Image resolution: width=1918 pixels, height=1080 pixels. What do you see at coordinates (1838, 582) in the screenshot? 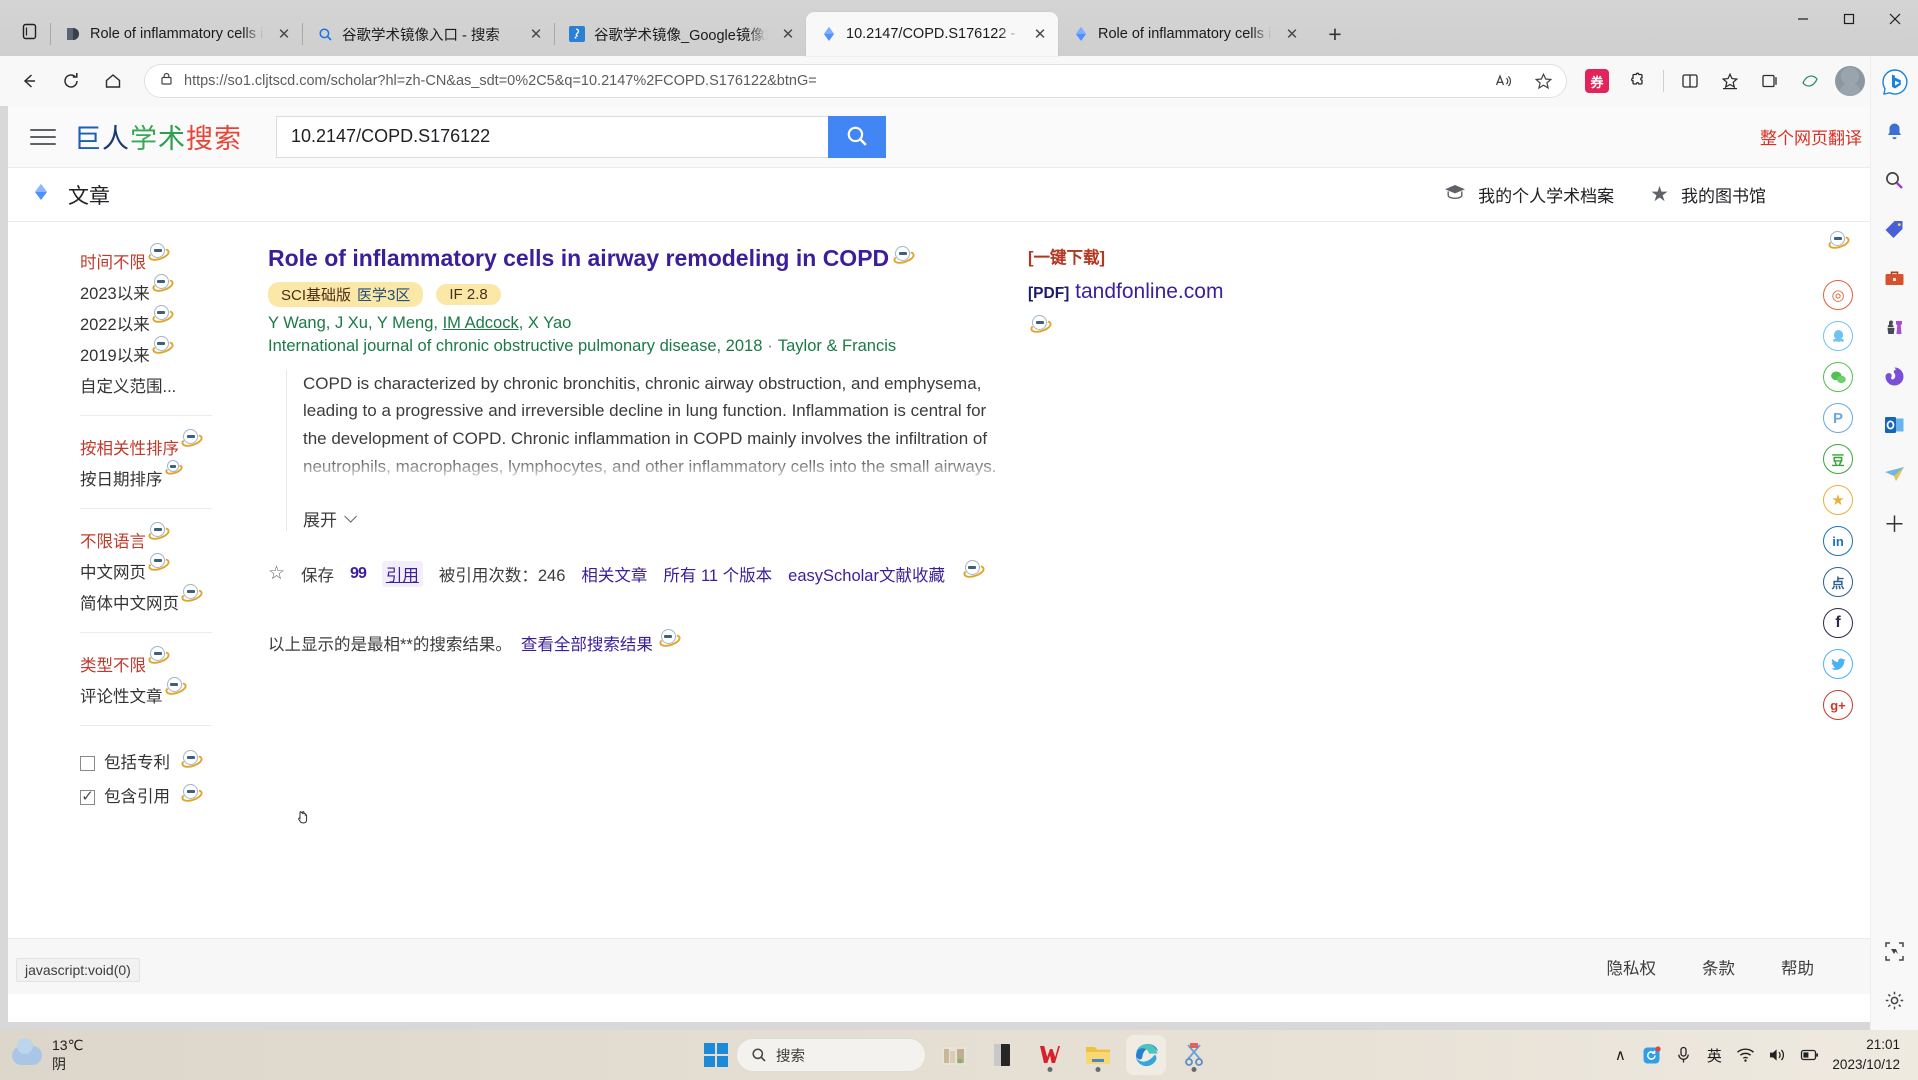
I see `diandian-share-icon: 点` at bounding box center [1838, 582].